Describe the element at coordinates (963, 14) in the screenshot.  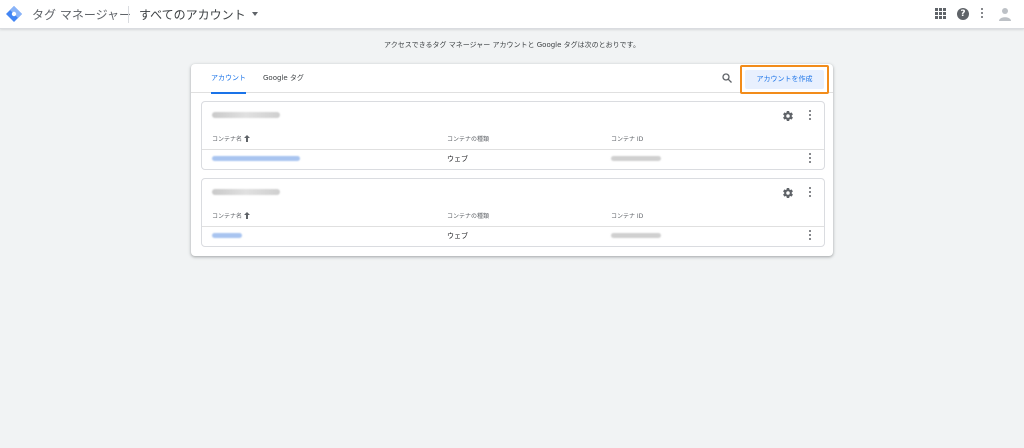
I see `help-icon: ?` at that location.